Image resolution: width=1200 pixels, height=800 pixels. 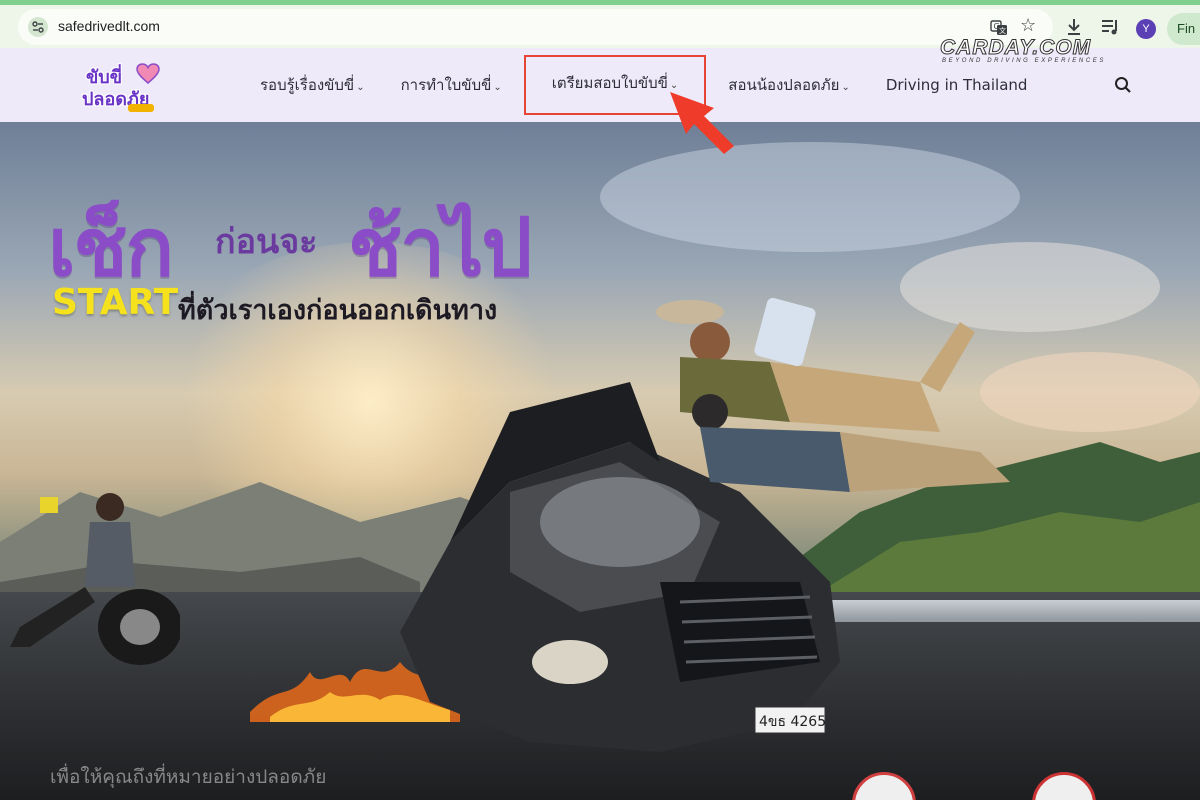 I want to click on nav-item-label: เตรียมสอบใบขับขี่, so click(x=609, y=83).